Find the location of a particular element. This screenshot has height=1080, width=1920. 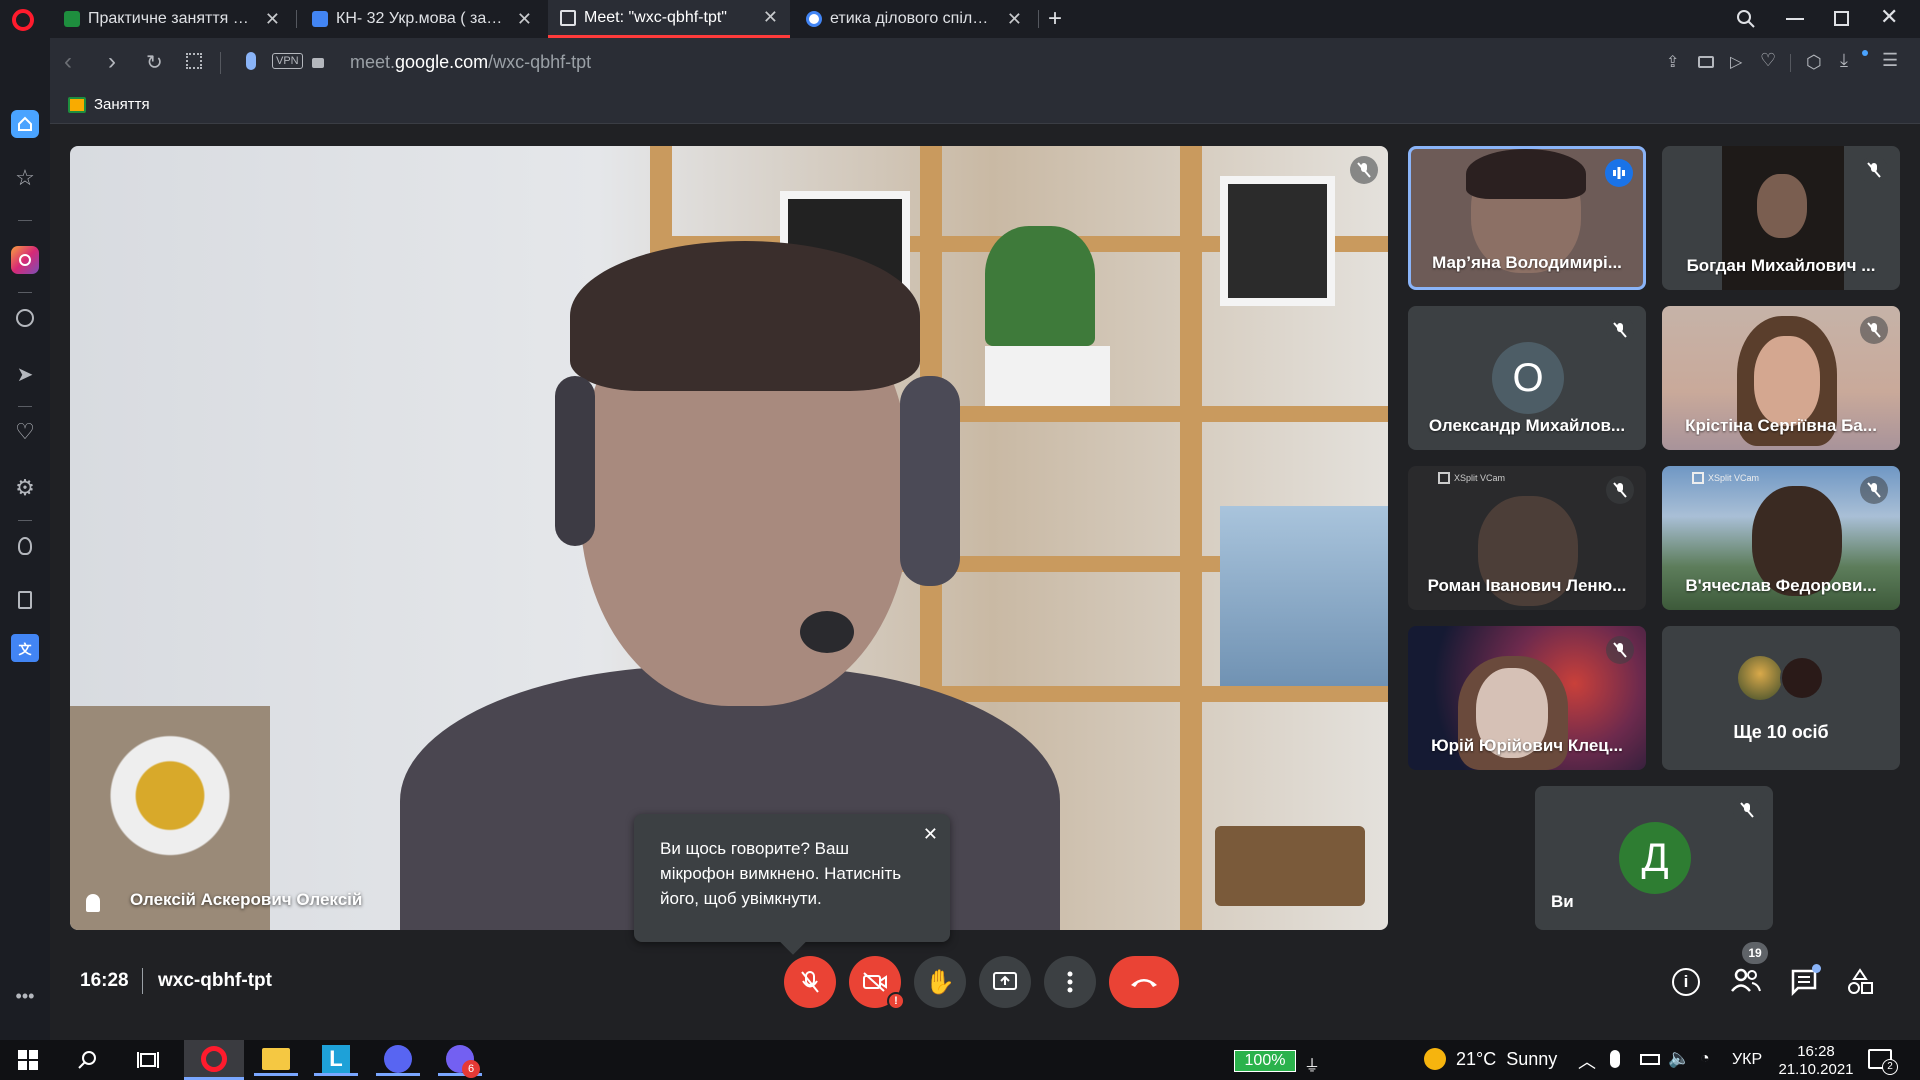

back-icon: ‹ is located at coordinates (68, 62).